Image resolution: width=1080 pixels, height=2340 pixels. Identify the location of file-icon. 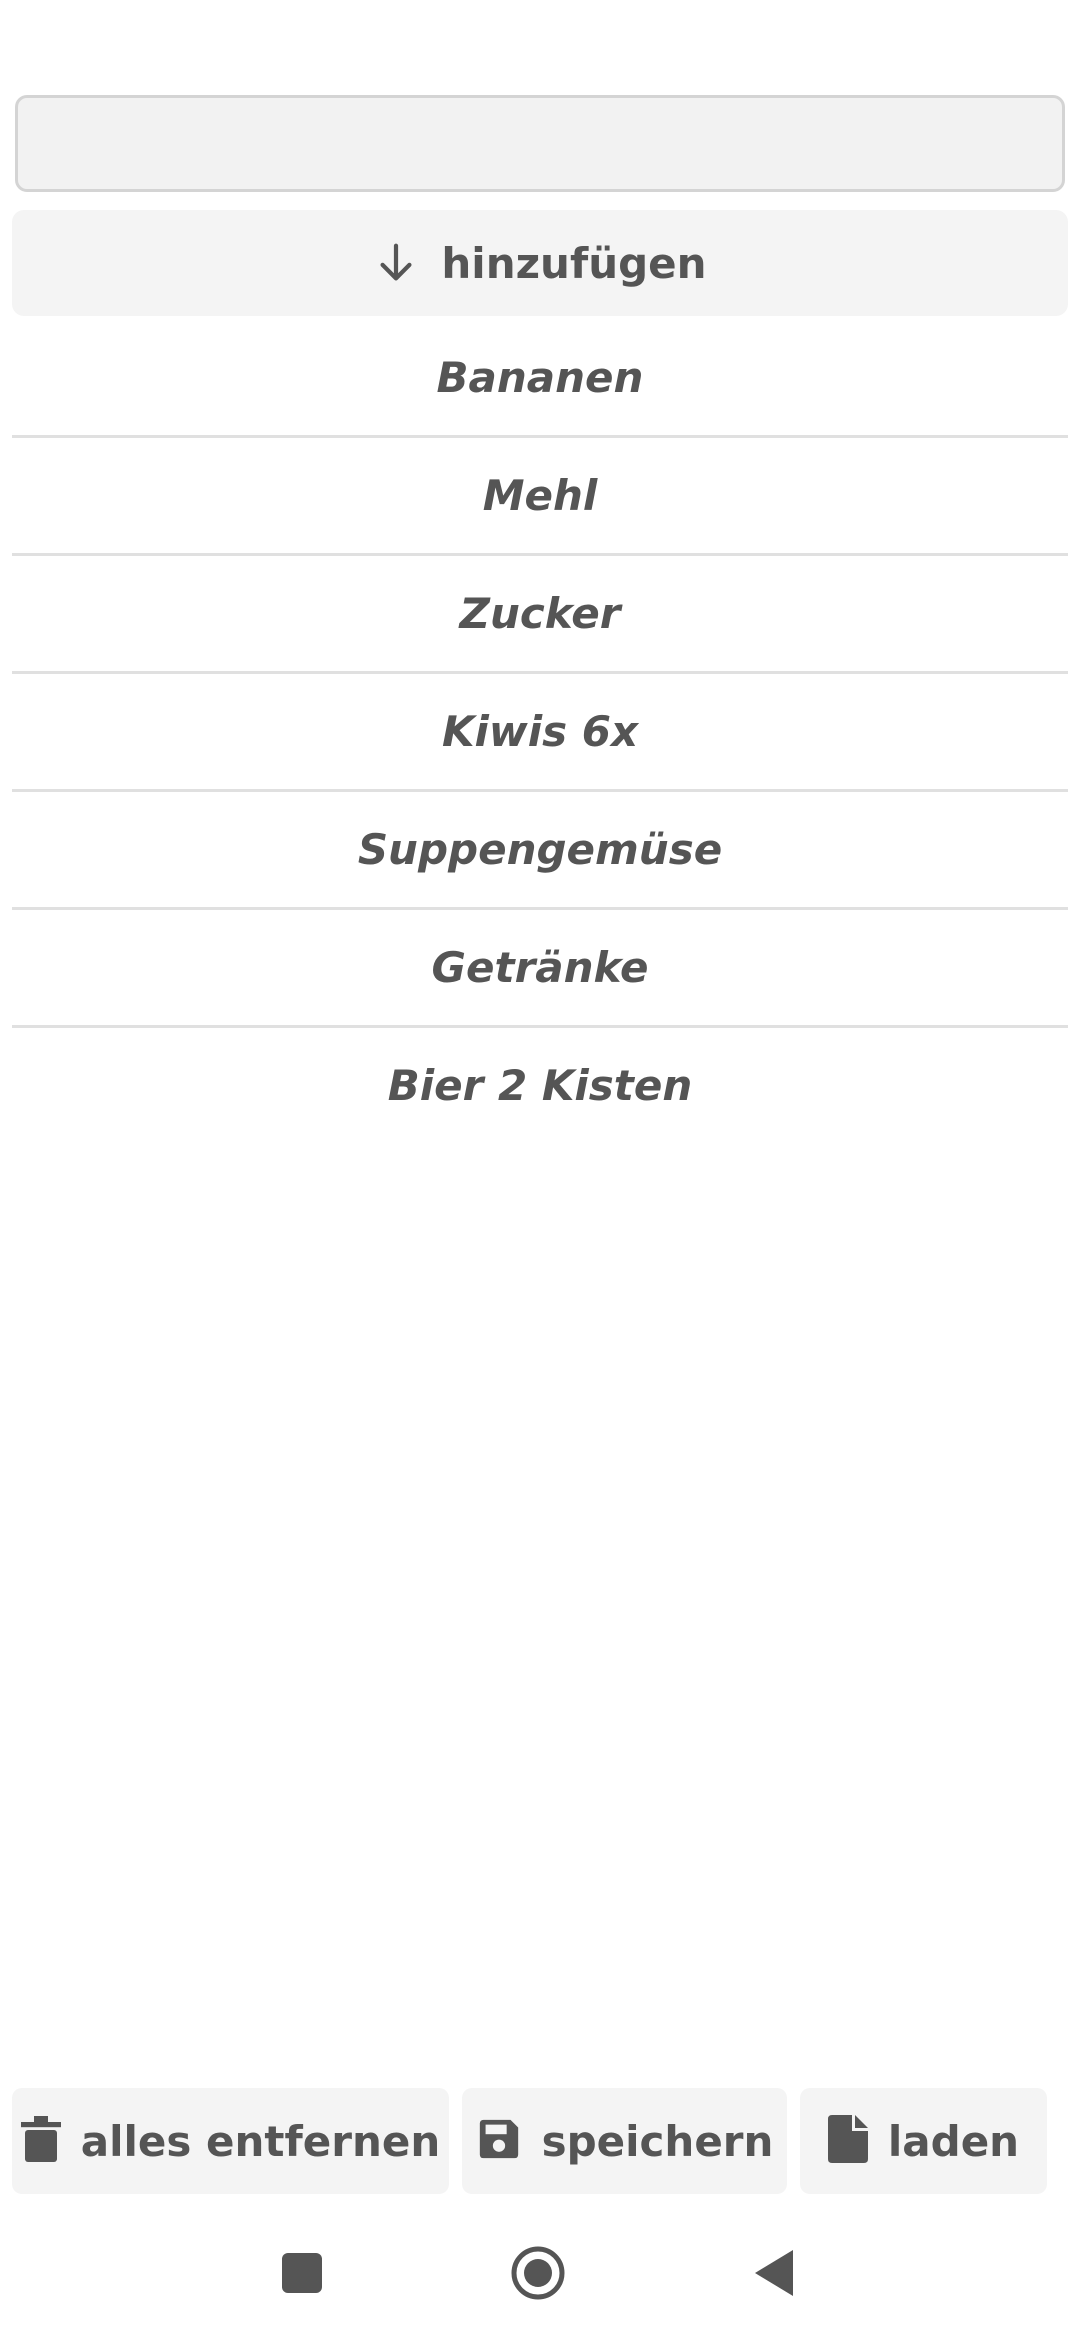
(847, 2141).